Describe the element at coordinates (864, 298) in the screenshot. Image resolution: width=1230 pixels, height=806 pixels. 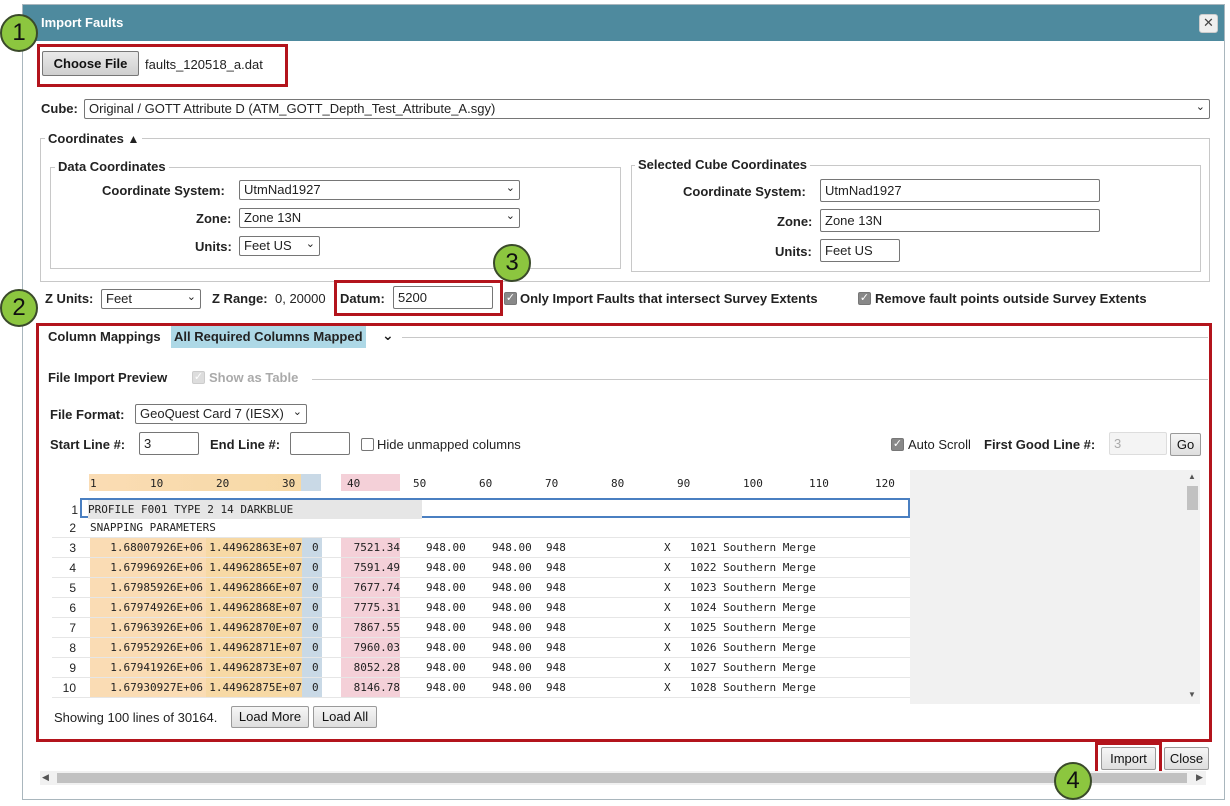
I see `remove-points-checkbox: ✓` at that location.